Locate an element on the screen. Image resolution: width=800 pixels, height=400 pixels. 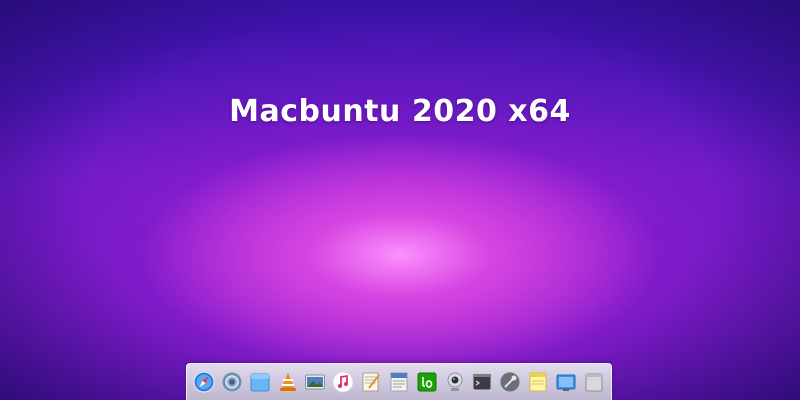
finder-folder-icon is located at coordinates (260, 382).